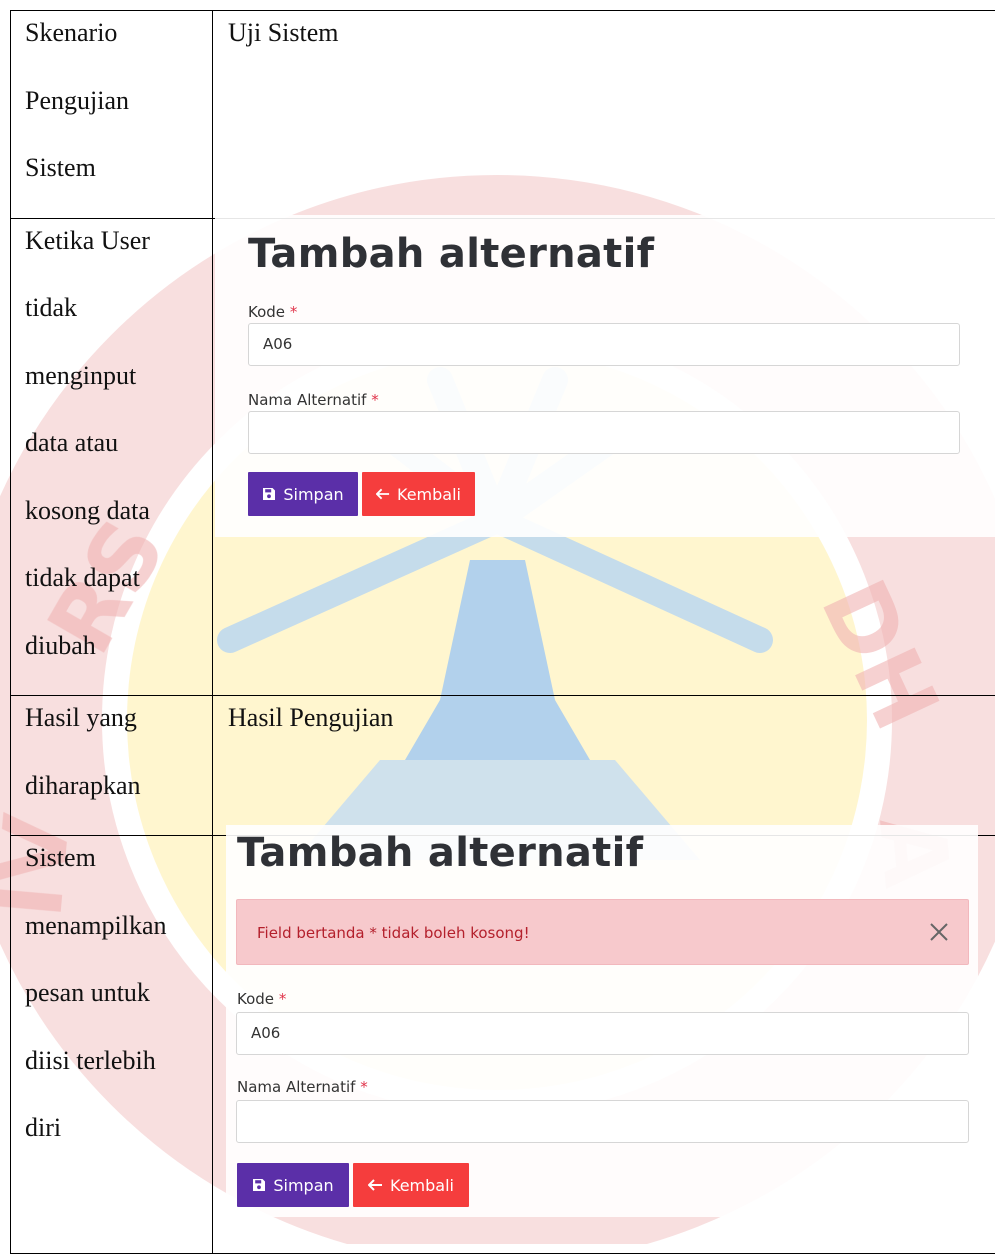  I want to click on row-expected: Hasil yang diharapkan Hasil Pengujian, so click(503, 766).